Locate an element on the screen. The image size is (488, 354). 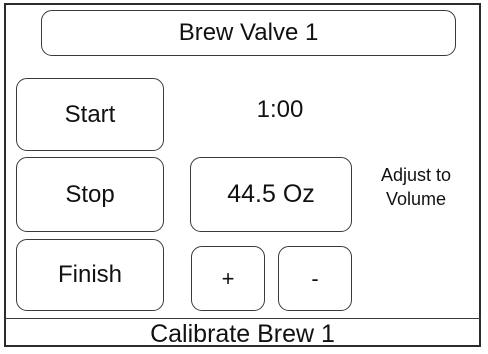
screen-title: Brew Valve 1 is located at coordinates (248, 33).